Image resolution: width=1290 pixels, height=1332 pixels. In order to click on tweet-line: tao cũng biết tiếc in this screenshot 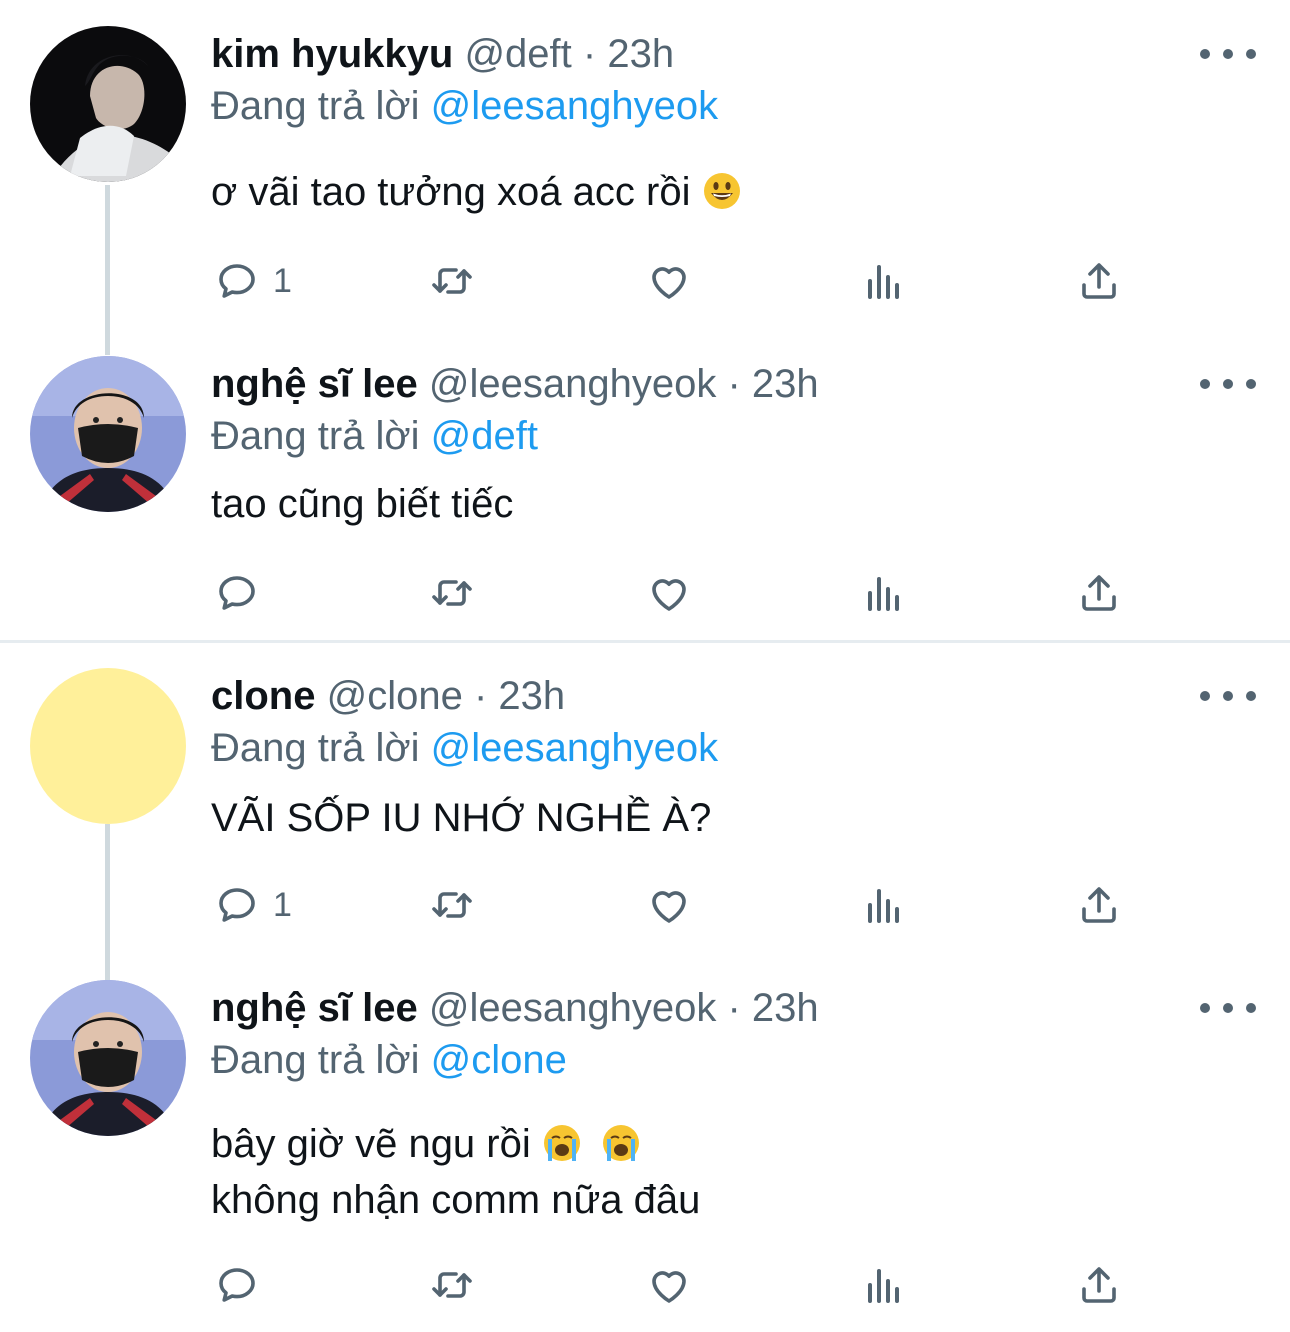, I will do `click(362, 504)`.